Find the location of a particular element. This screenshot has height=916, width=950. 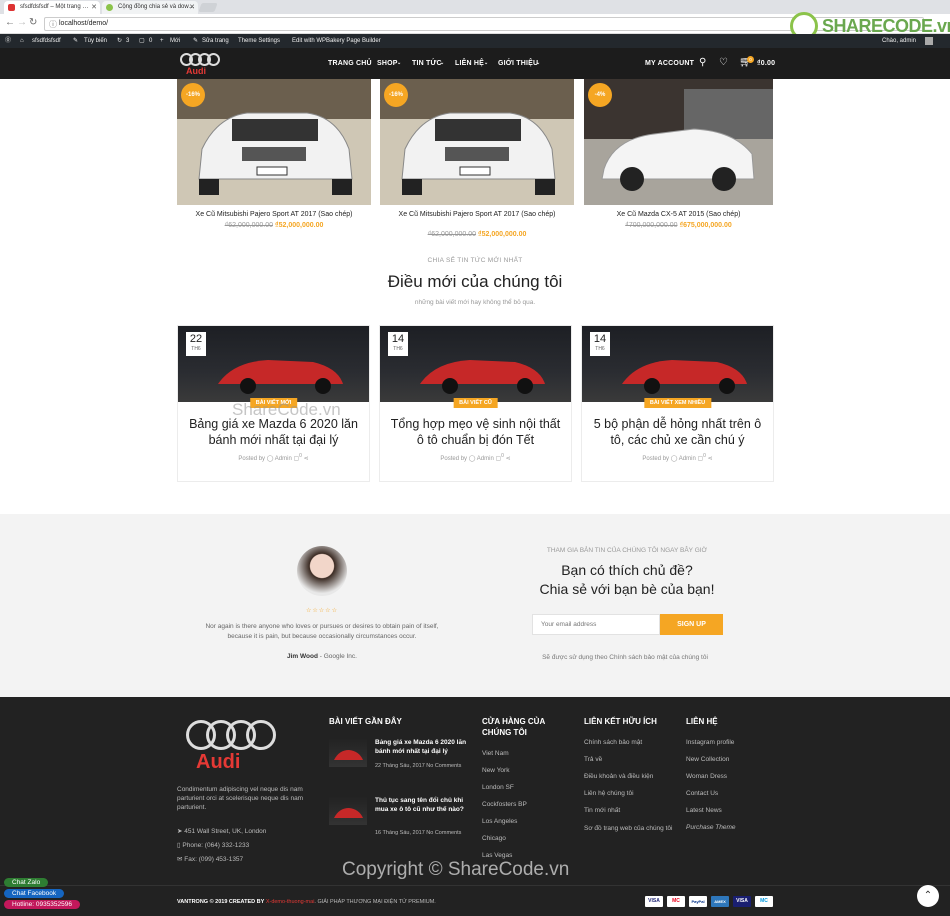

cart-total: ₫0.00 is located at coordinates (766, 63).